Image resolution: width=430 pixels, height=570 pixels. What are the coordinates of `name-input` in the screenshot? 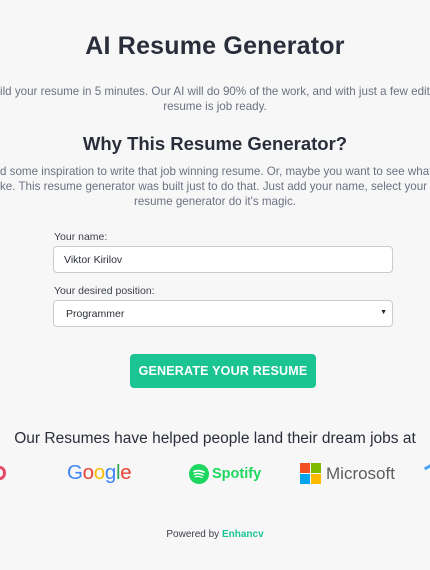 It's located at (223, 259).